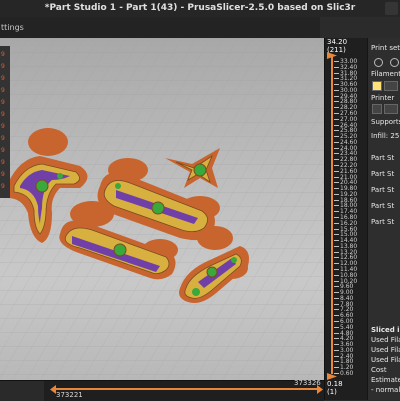 The width and height of the screenshot is (400, 401). What do you see at coordinates (332, 215) in the screenshot?
I see `layer-slider-track` at bounding box center [332, 215].